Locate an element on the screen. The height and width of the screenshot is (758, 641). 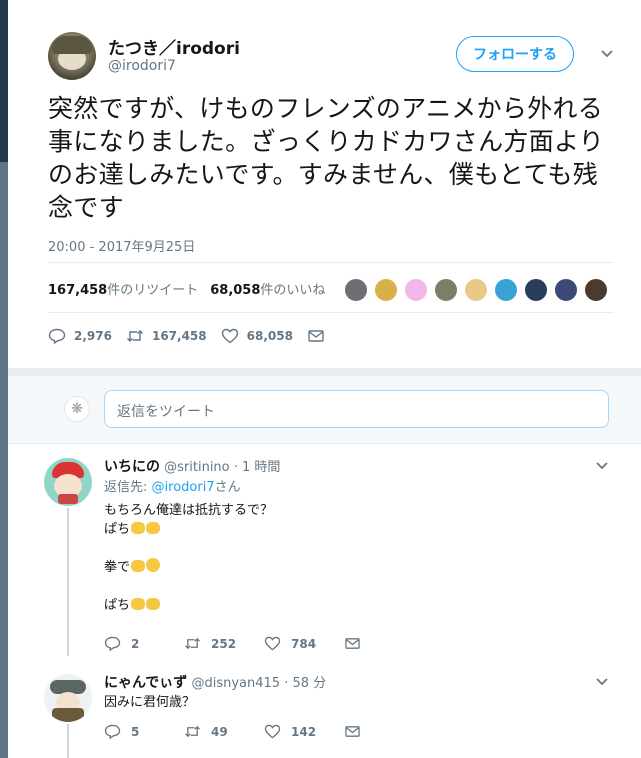
reply-composer: ❋ 返信をツイート is located at coordinates (324, 410).